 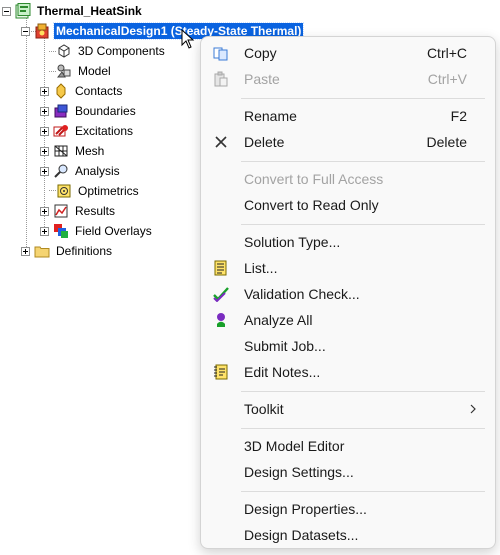 What do you see at coordinates (348, 79) in the screenshot?
I see `menu-item-paste: Paste Ctrl+V` at bounding box center [348, 79].